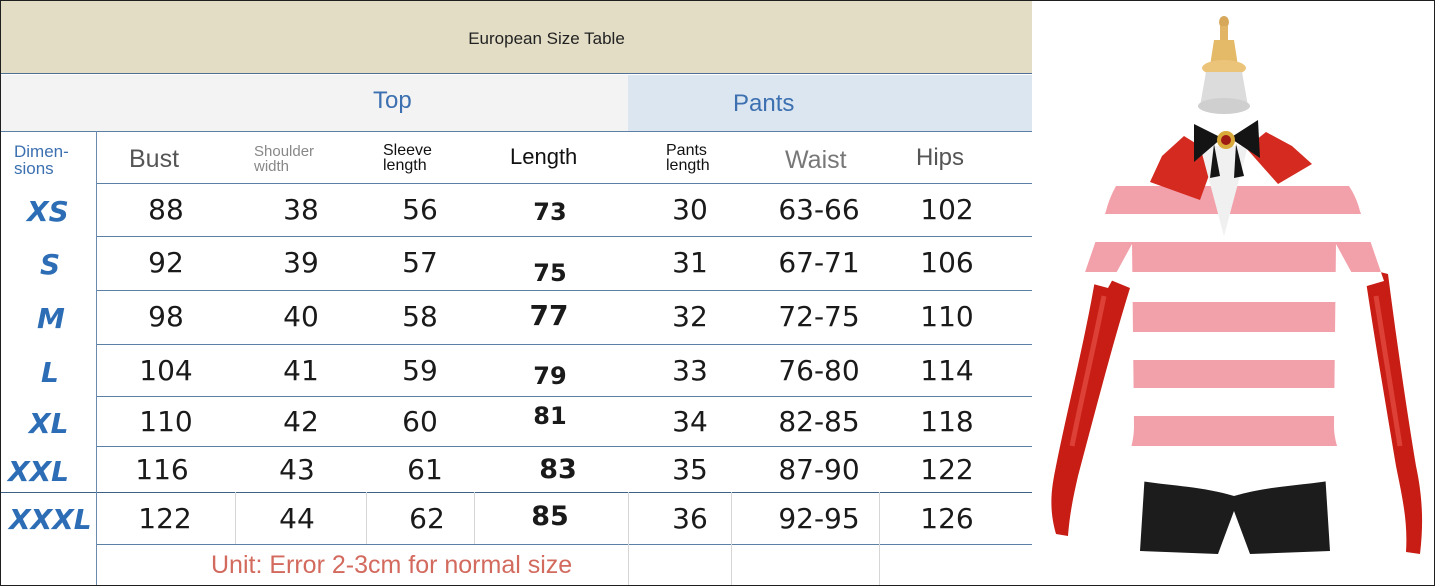  I want to click on cell-sleeve: 60, so click(420, 421).